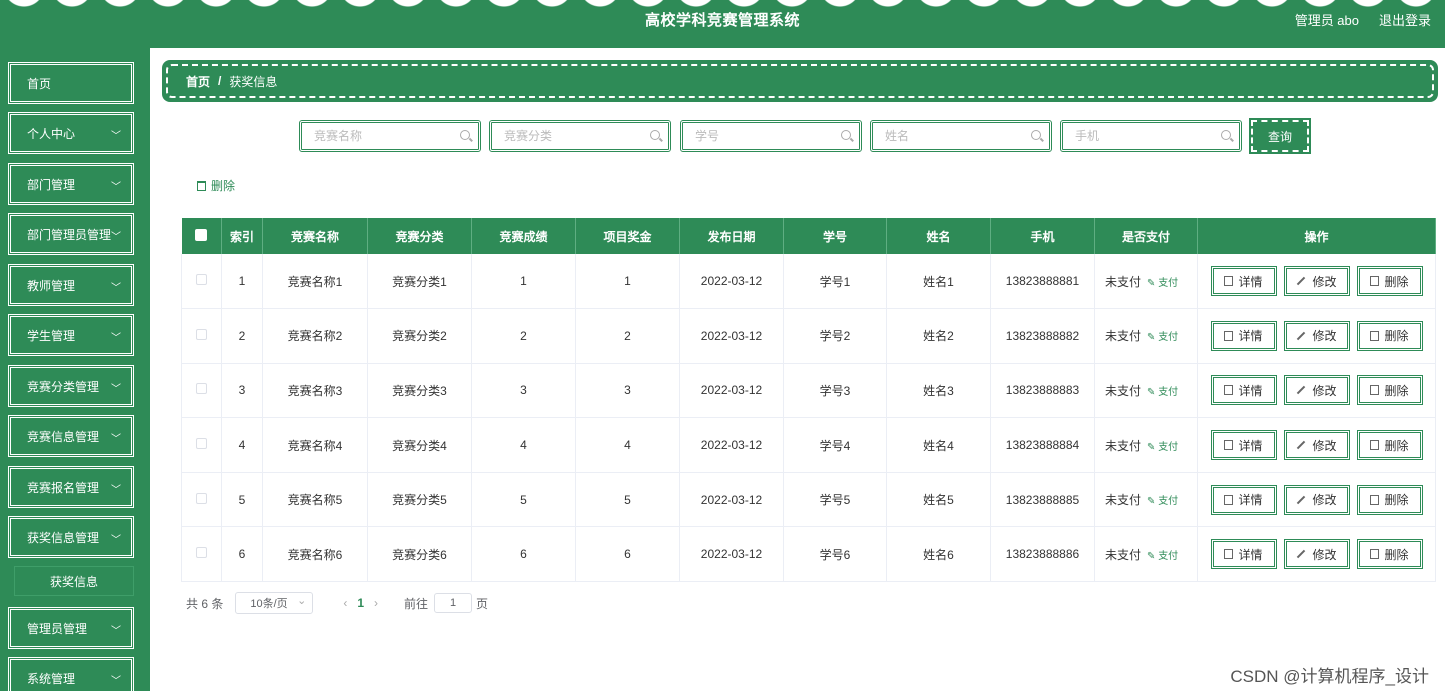  What do you see at coordinates (253, 81) in the screenshot?
I see `breadcrumb-current: 获奖信息` at bounding box center [253, 81].